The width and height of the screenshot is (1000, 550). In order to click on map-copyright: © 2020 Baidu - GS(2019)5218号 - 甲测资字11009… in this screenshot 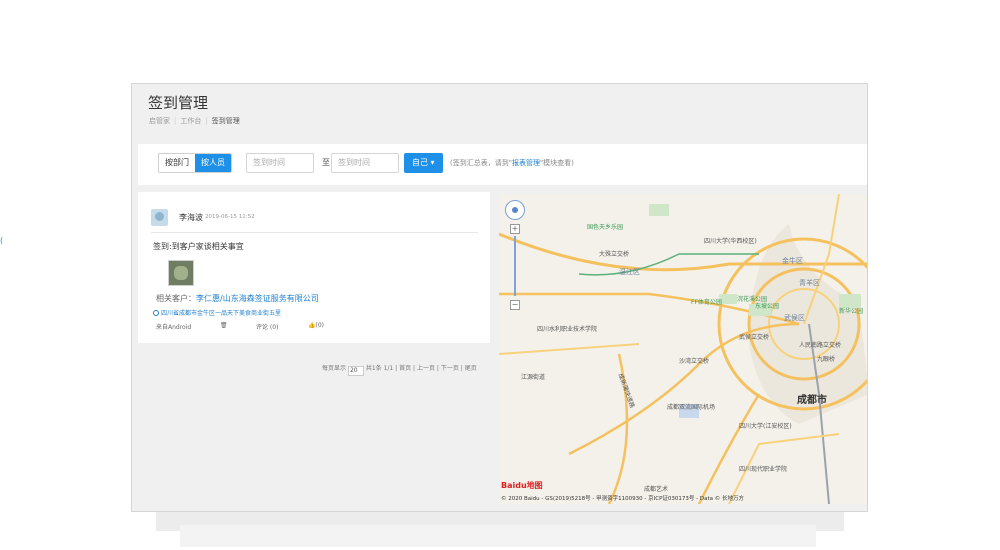, I will do `click(623, 499)`.